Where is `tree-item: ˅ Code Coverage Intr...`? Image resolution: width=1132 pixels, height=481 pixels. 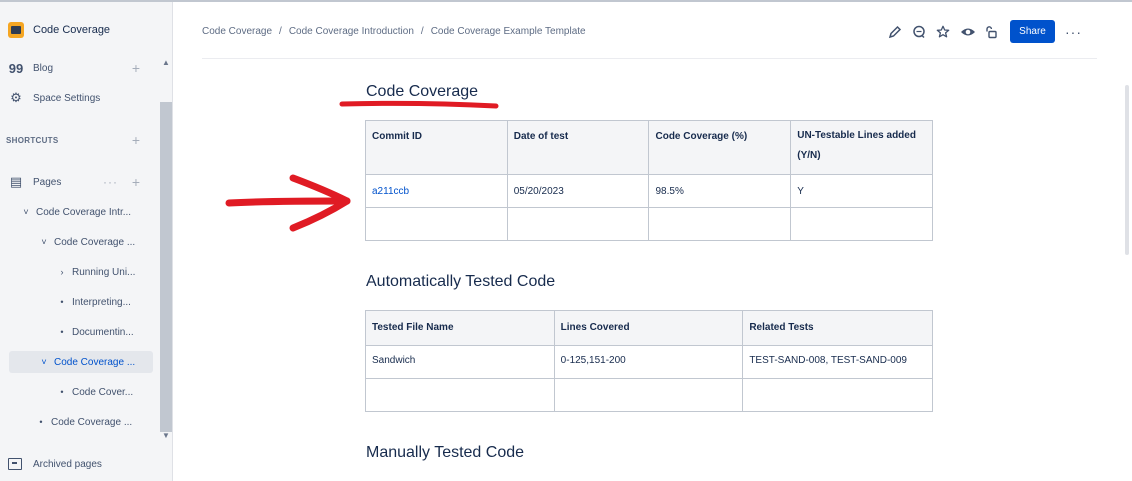 tree-item: ˅ Code Coverage Intr... is located at coordinates (75, 212).